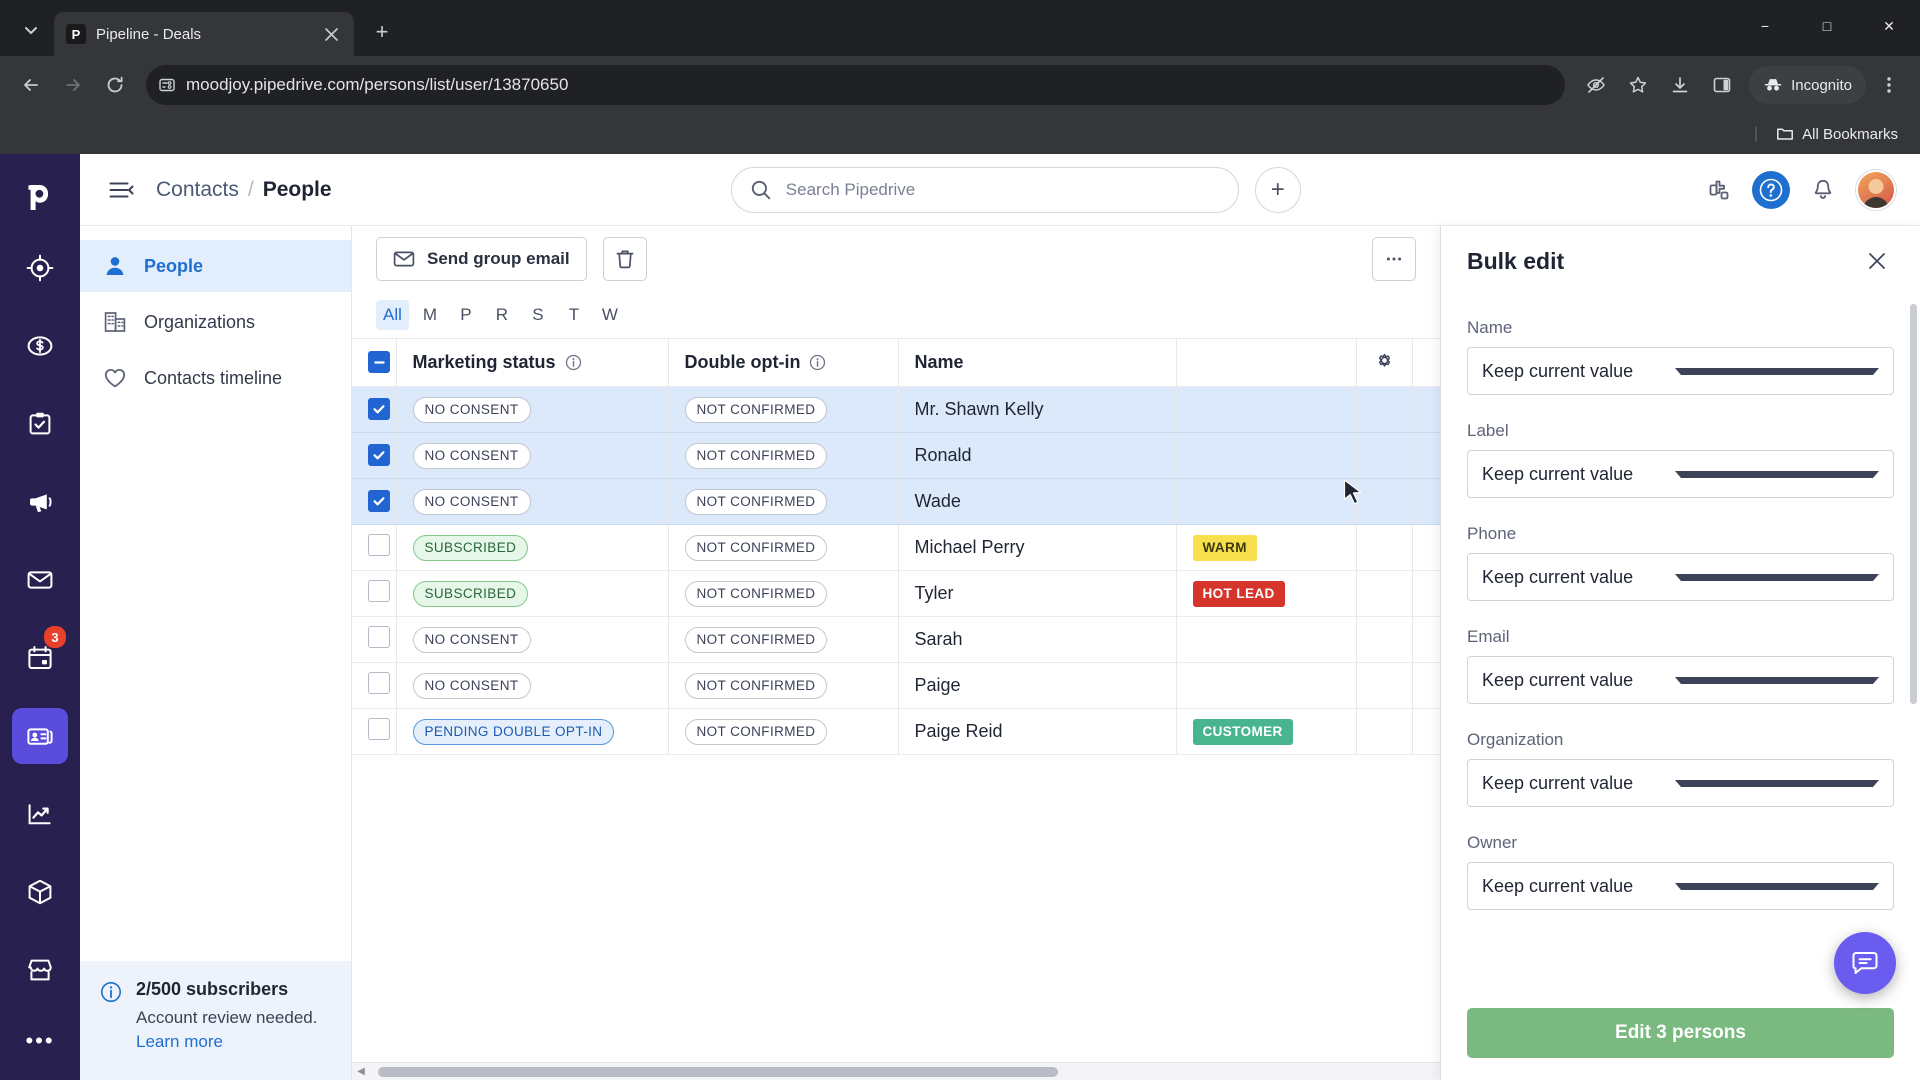 The image size is (1920, 1080). I want to click on column-header-marketing-status: Marketing status, so click(532, 362).